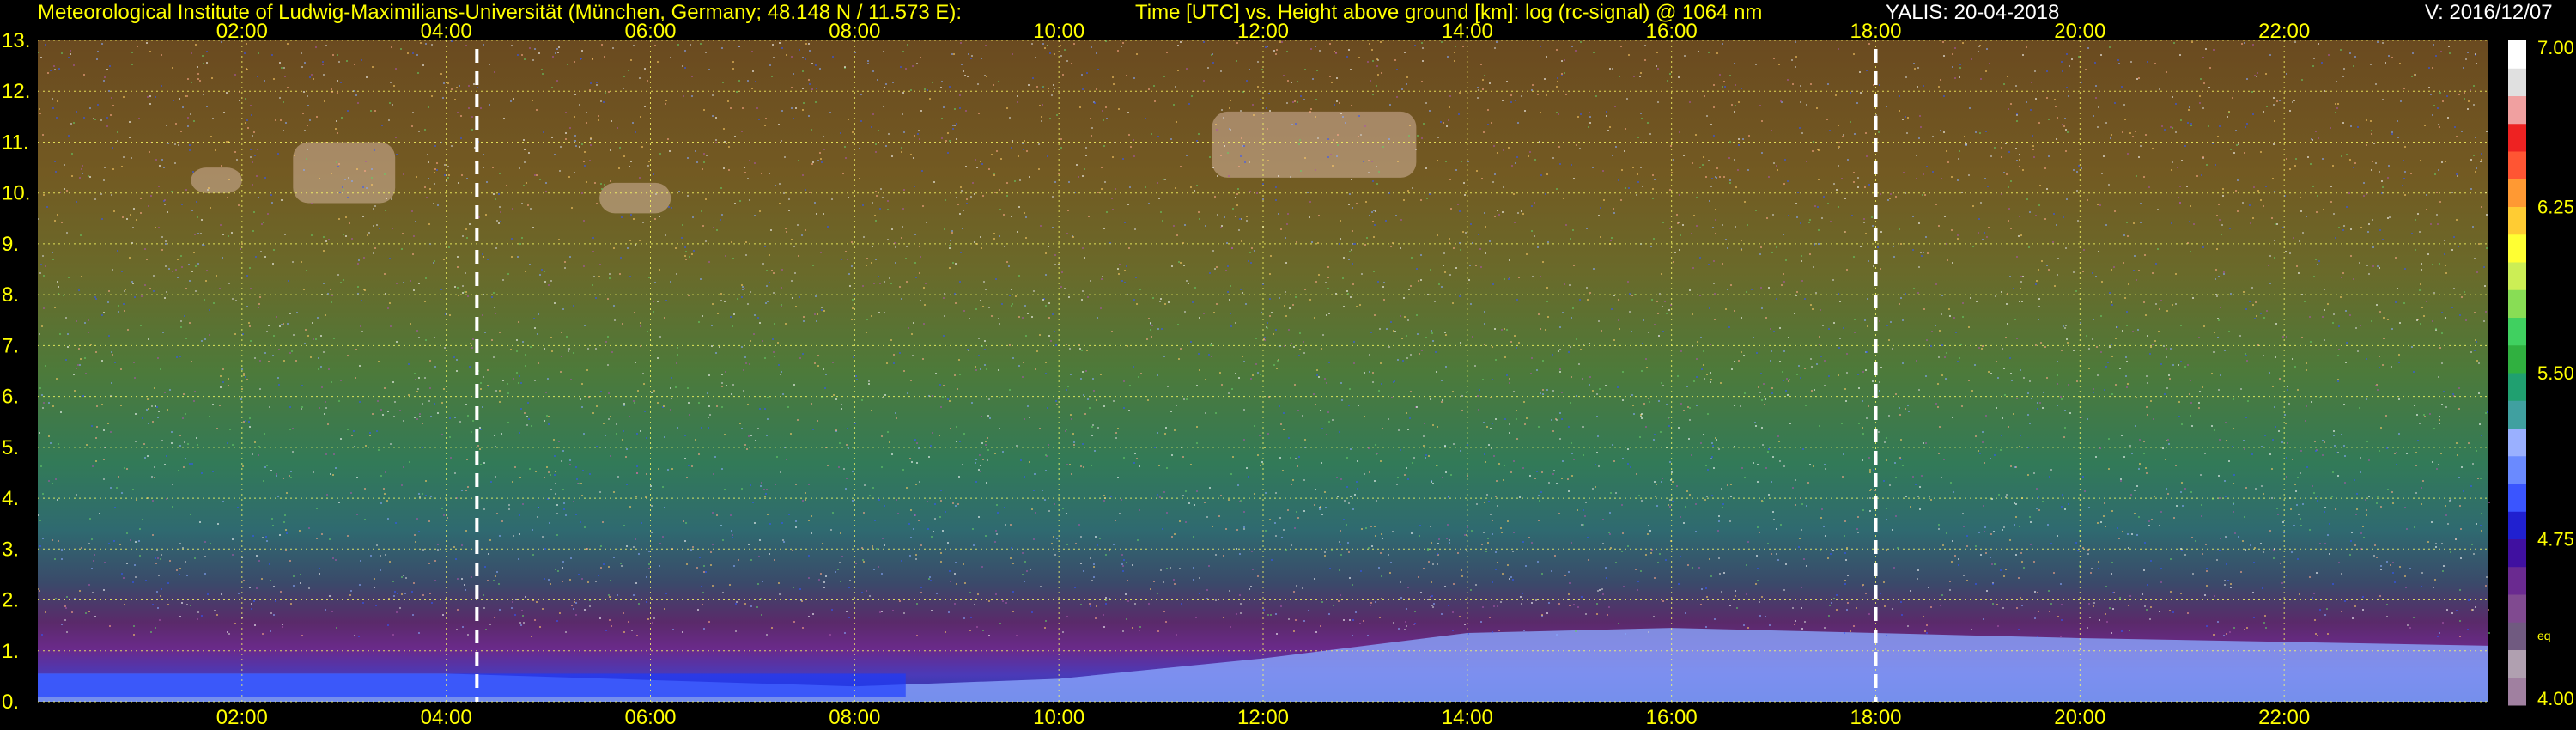  I want to click on colorbar-label: 4.00, so click(2555, 698).